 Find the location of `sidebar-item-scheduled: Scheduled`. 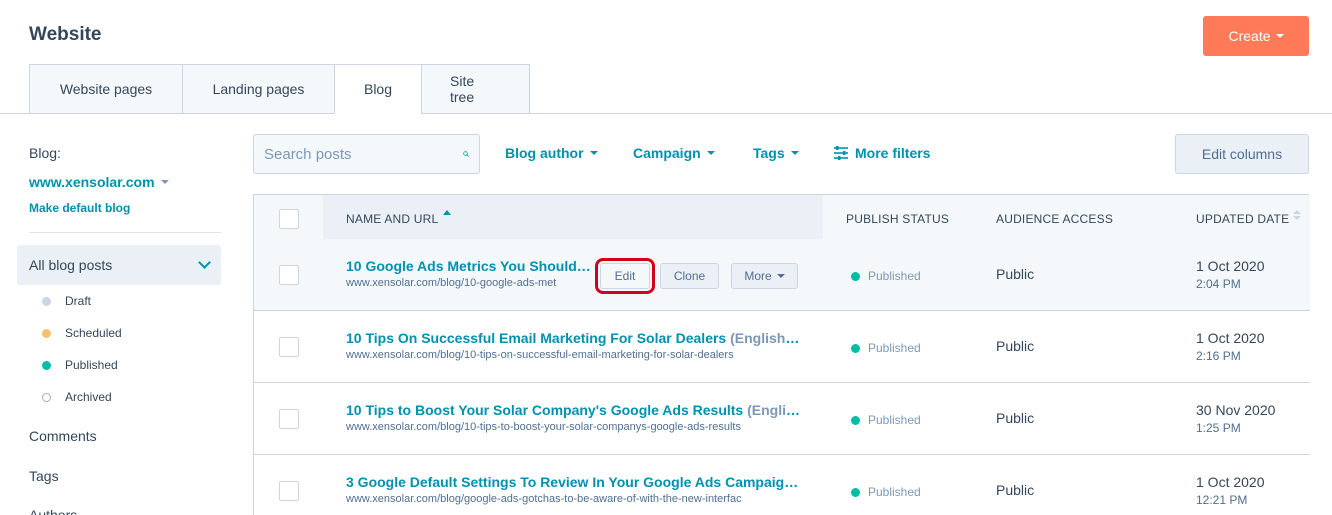

sidebar-item-scheduled: Scheduled is located at coordinates (82, 333).